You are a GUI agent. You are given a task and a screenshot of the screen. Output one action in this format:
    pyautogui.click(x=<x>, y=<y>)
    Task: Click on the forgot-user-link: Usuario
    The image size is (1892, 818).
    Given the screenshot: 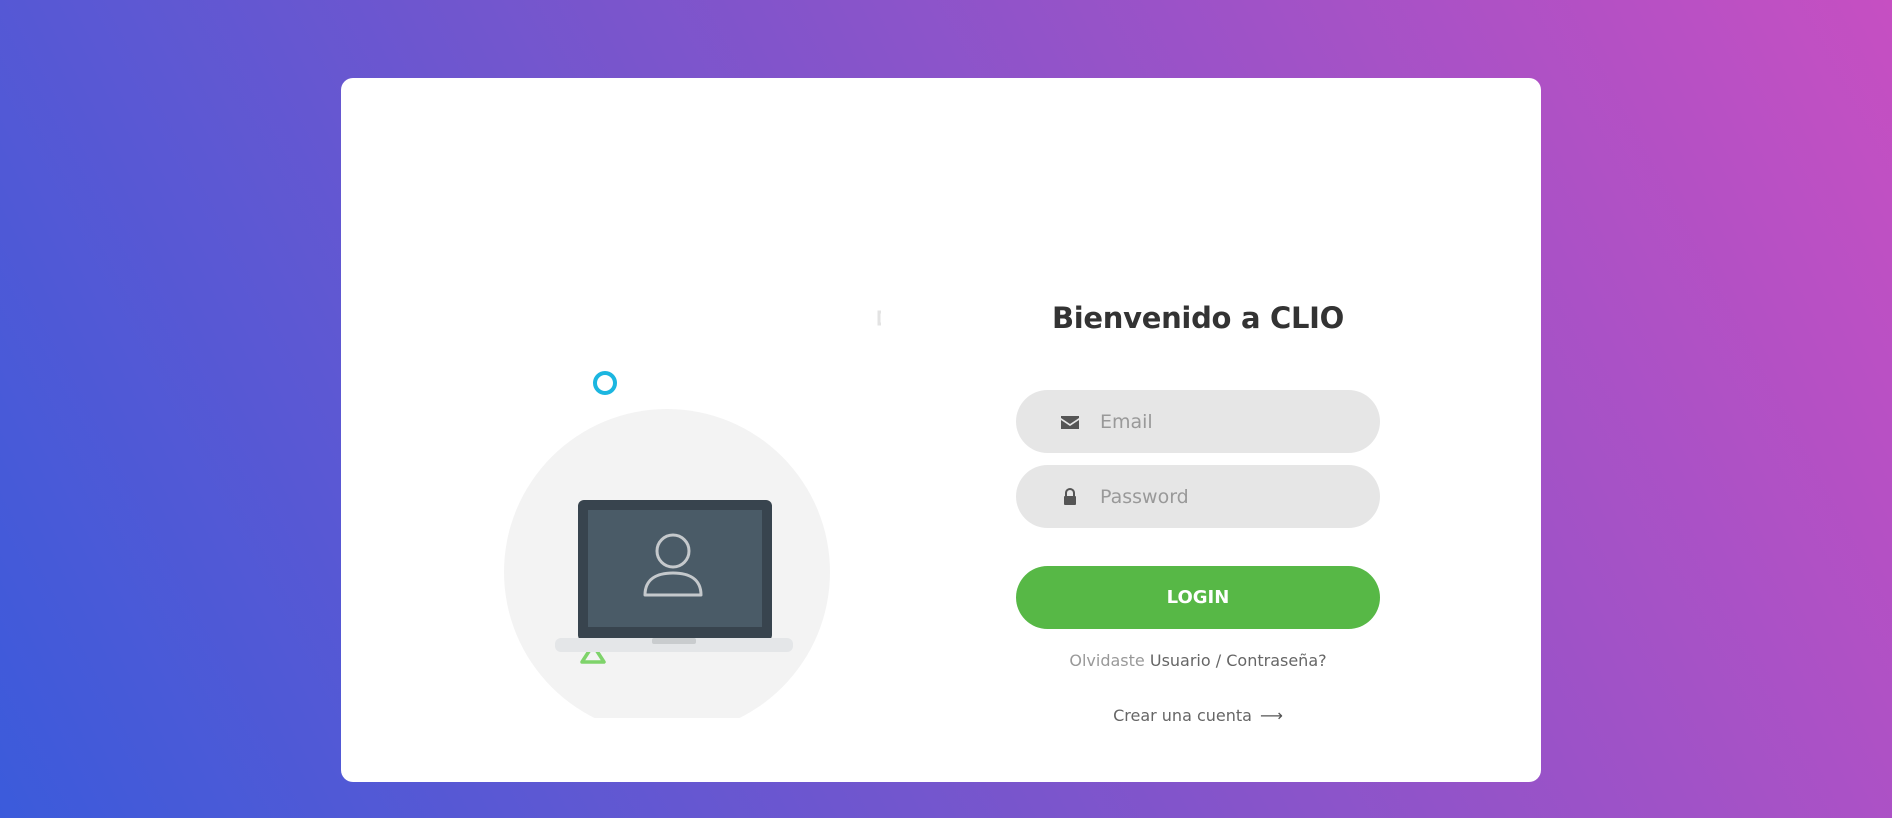 What is the action you would take?
    pyautogui.click(x=1180, y=660)
    